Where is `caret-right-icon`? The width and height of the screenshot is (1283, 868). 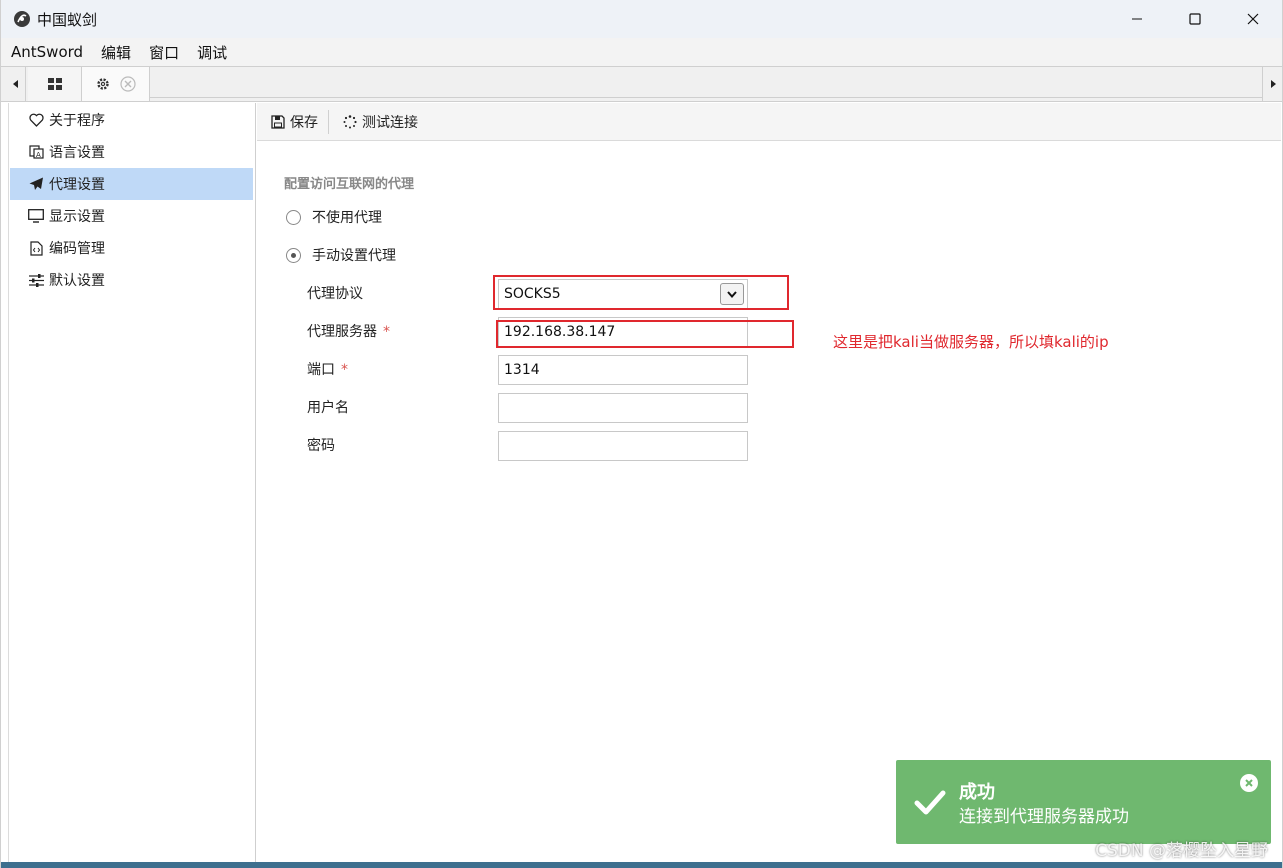
caret-right-icon is located at coordinates (1273, 84).